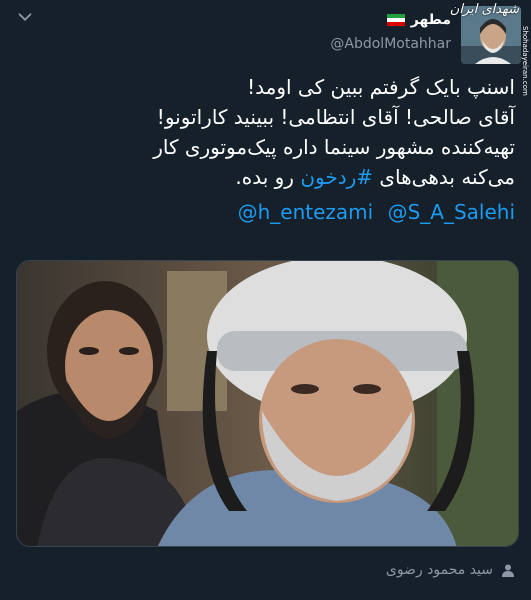 The height and width of the screenshot is (600, 531). Describe the element at coordinates (395, 20) in the screenshot. I see `iran-flag-icon` at that location.